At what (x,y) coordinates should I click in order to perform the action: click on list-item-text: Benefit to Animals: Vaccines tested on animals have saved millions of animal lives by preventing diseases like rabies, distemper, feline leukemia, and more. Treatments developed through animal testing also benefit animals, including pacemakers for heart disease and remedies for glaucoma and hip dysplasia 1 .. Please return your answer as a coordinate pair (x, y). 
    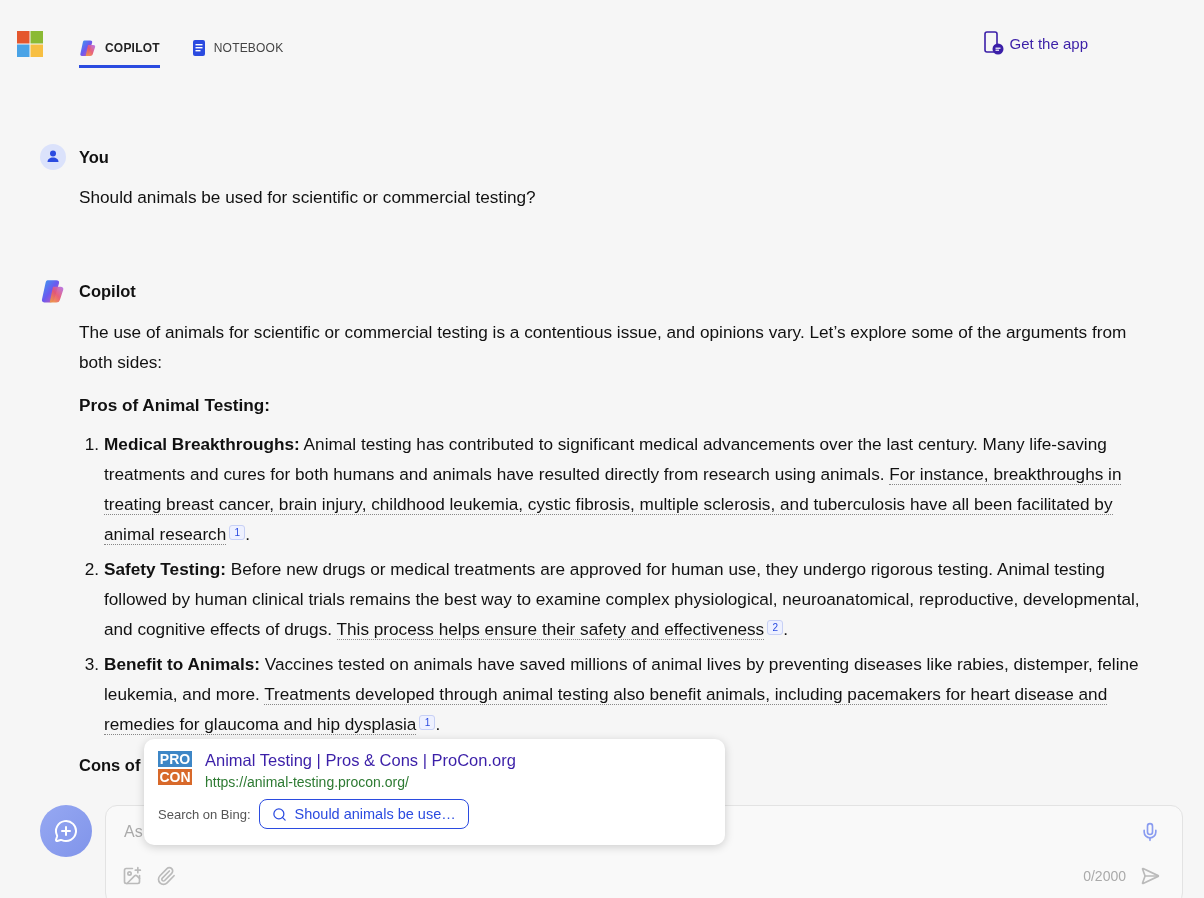
    Looking at the image, I should click on (622, 695).